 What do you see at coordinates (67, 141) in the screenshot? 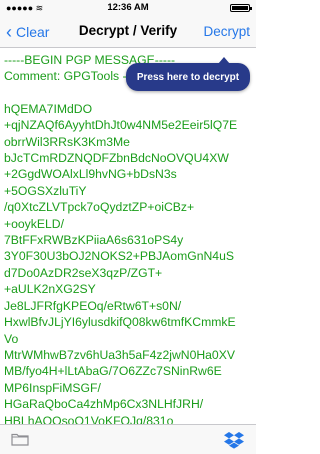
I see `message-line: obrrWil3RRsK3Km3Me` at bounding box center [67, 141].